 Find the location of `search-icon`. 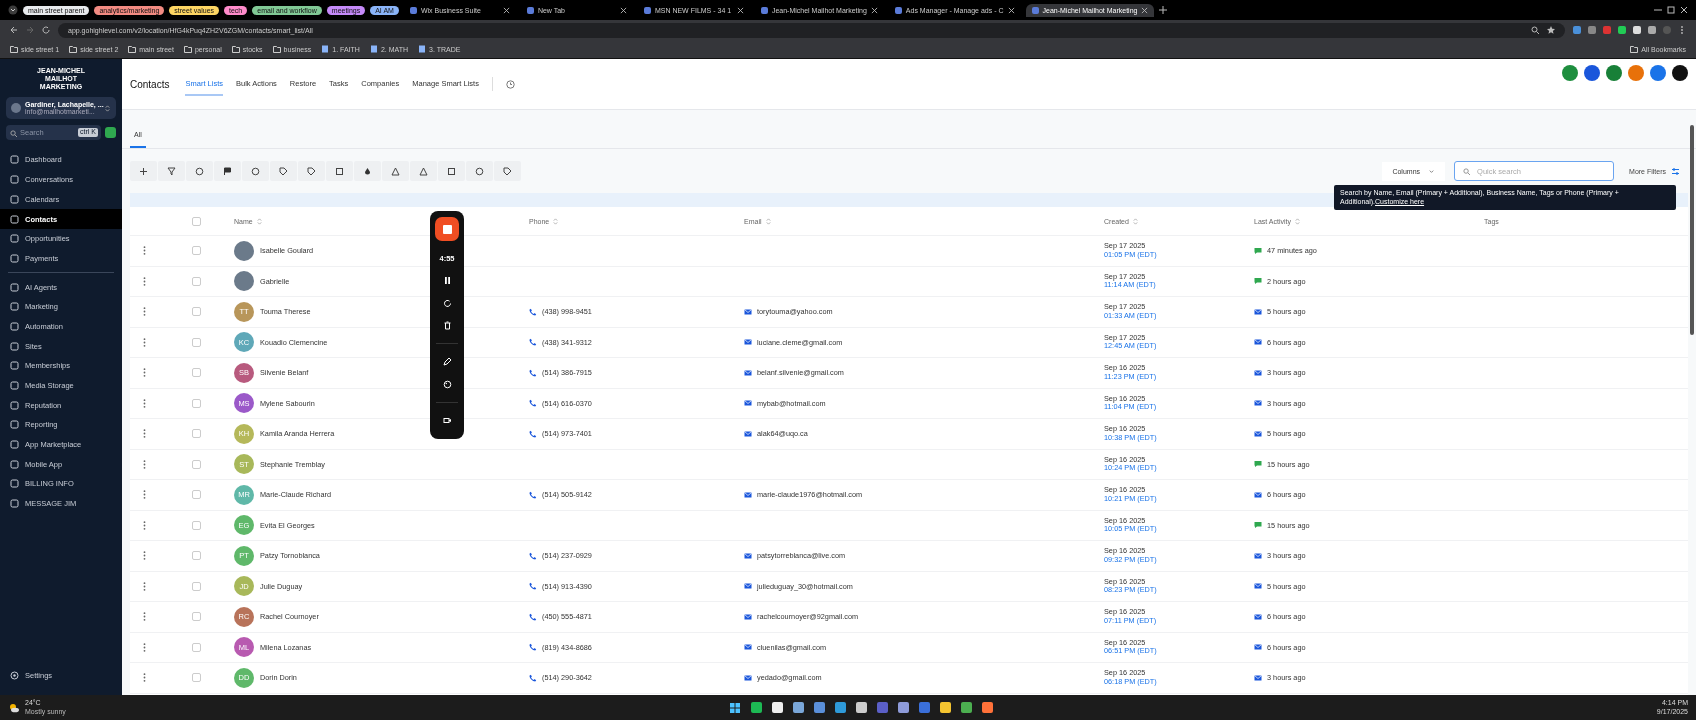

search-icon is located at coordinates (13, 134).